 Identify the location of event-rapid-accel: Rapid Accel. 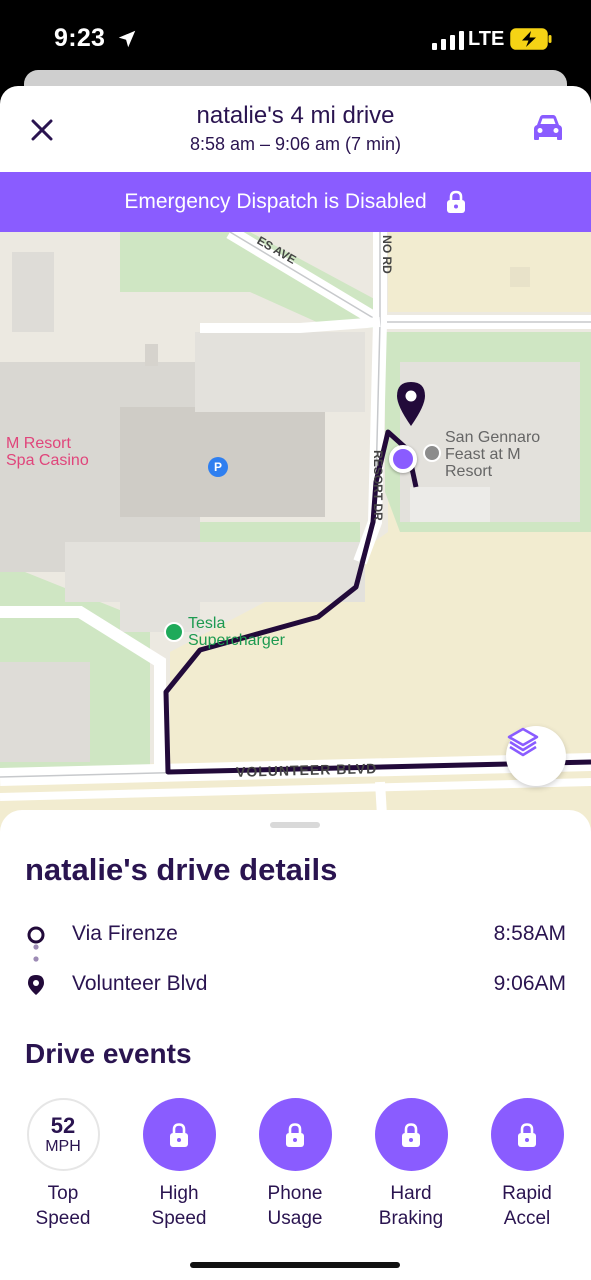
(527, 1164).